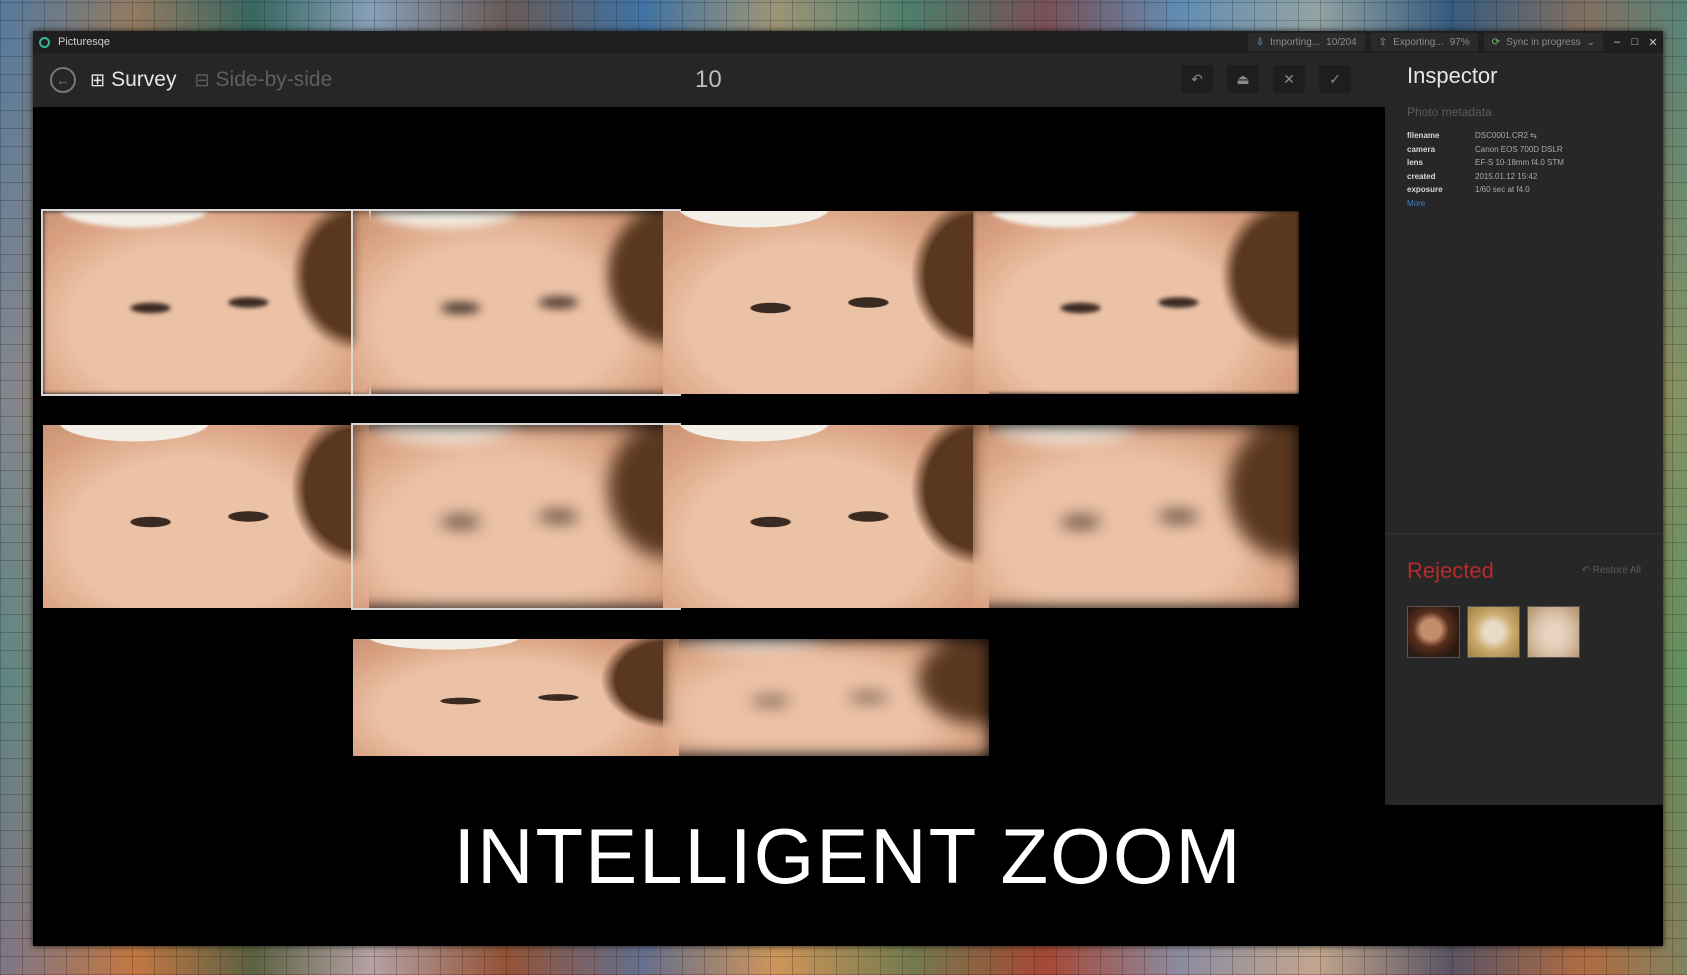  I want to click on photo-count: 10, so click(708, 79).